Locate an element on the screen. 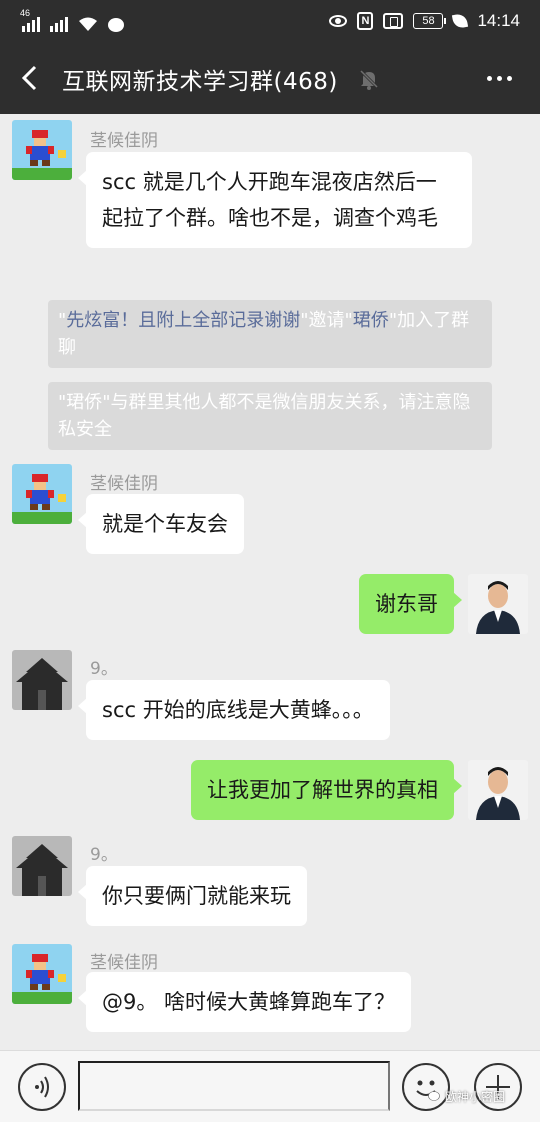 The image size is (540, 1122). message-notification-icon is located at coordinates (116, 25).